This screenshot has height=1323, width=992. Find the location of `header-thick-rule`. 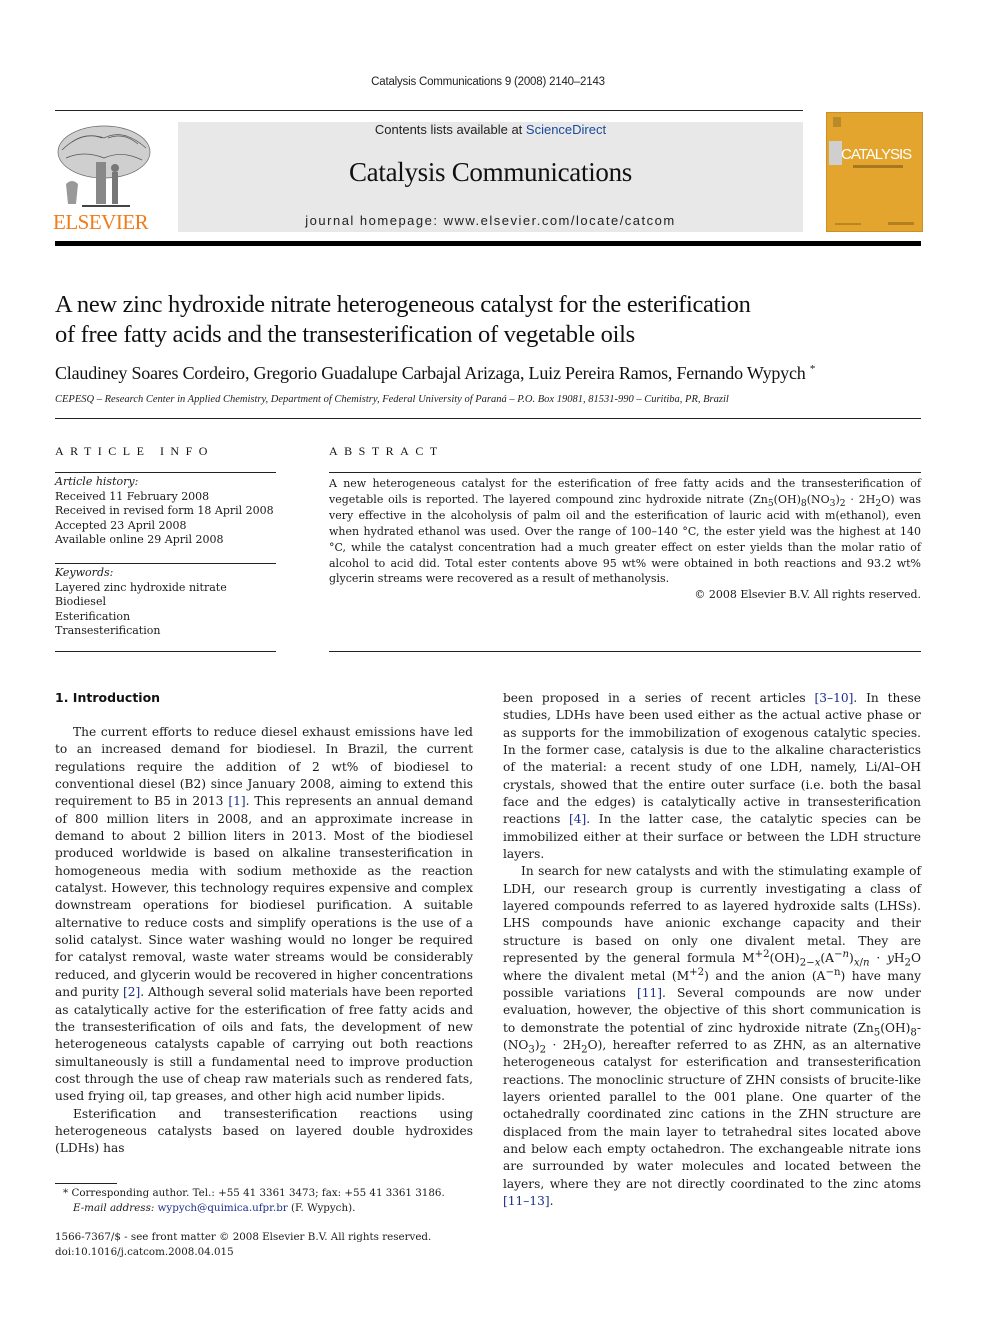

header-thick-rule is located at coordinates (488, 243).